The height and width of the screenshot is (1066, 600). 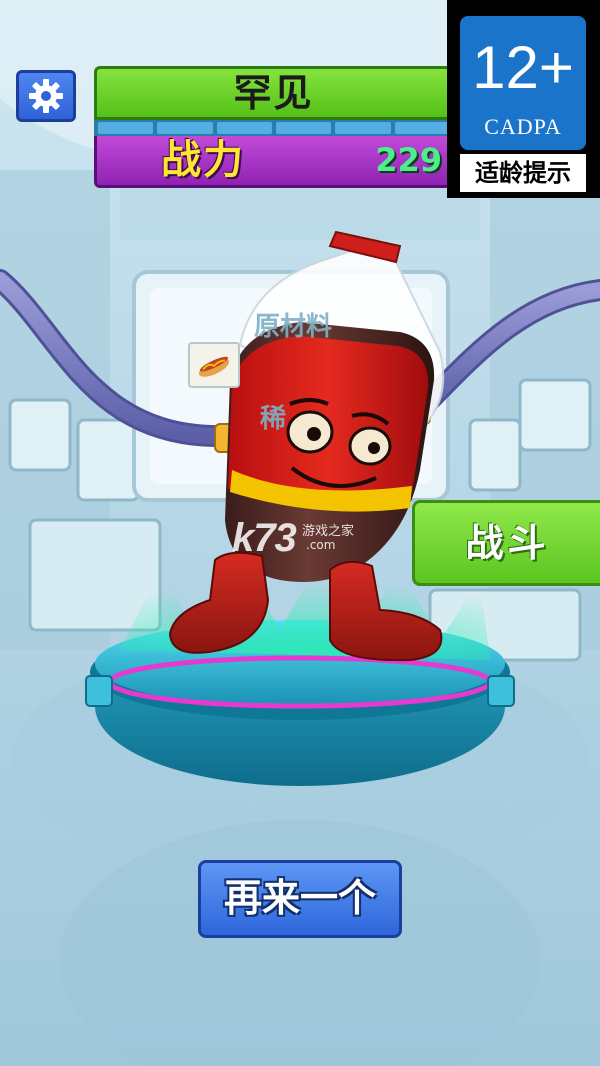 What do you see at coordinates (273, 419) in the screenshot?
I see `material-partial-text: 稀` at bounding box center [273, 419].